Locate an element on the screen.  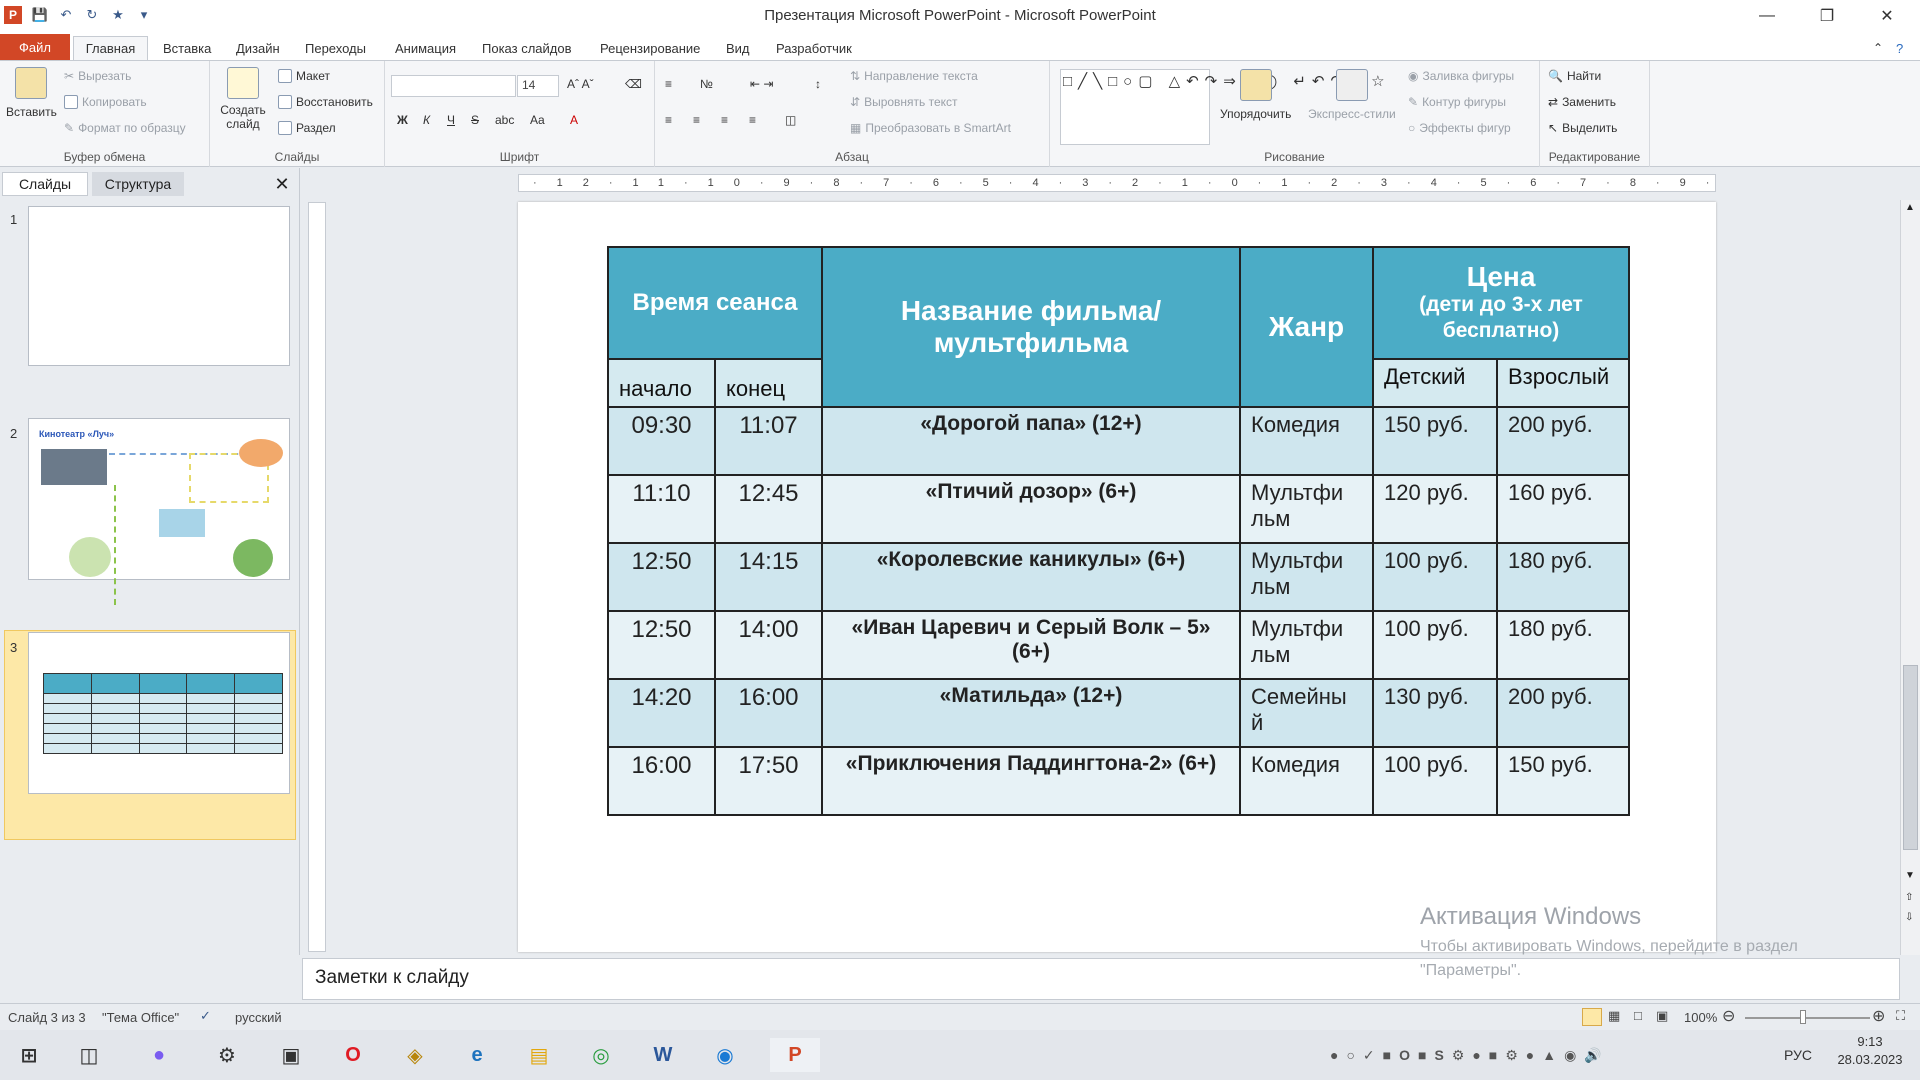
bold-button: Ж is located at coordinates (402, 120).